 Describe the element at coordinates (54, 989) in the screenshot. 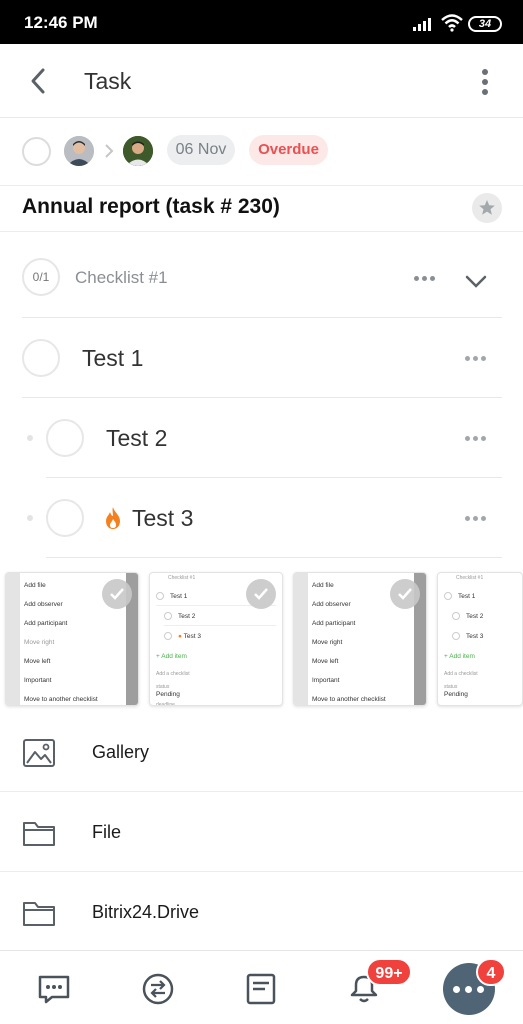

I see `chat-icon` at that location.